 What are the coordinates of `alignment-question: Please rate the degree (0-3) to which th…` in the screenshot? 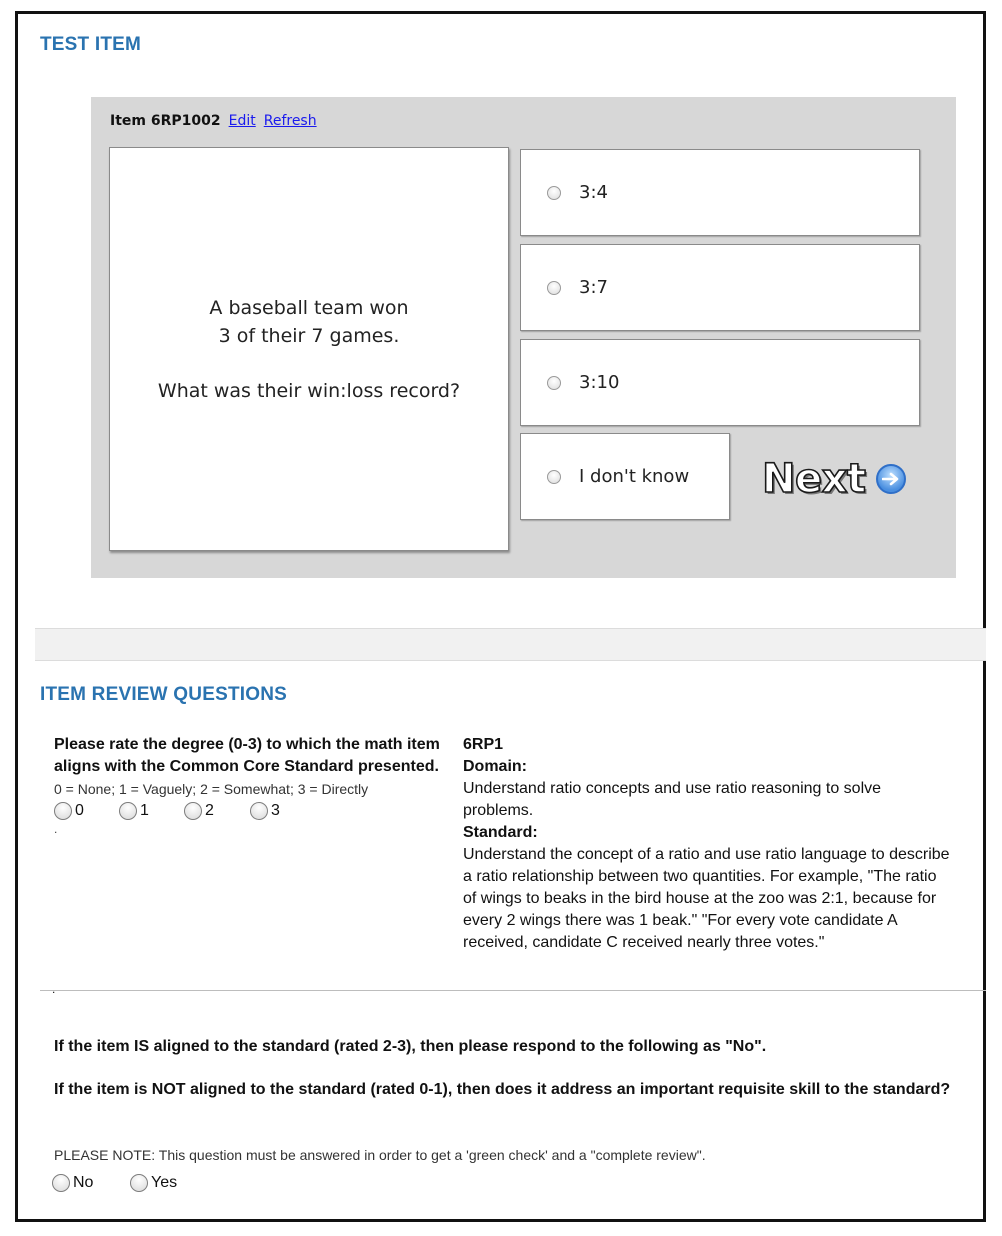 It's located at (247, 755).